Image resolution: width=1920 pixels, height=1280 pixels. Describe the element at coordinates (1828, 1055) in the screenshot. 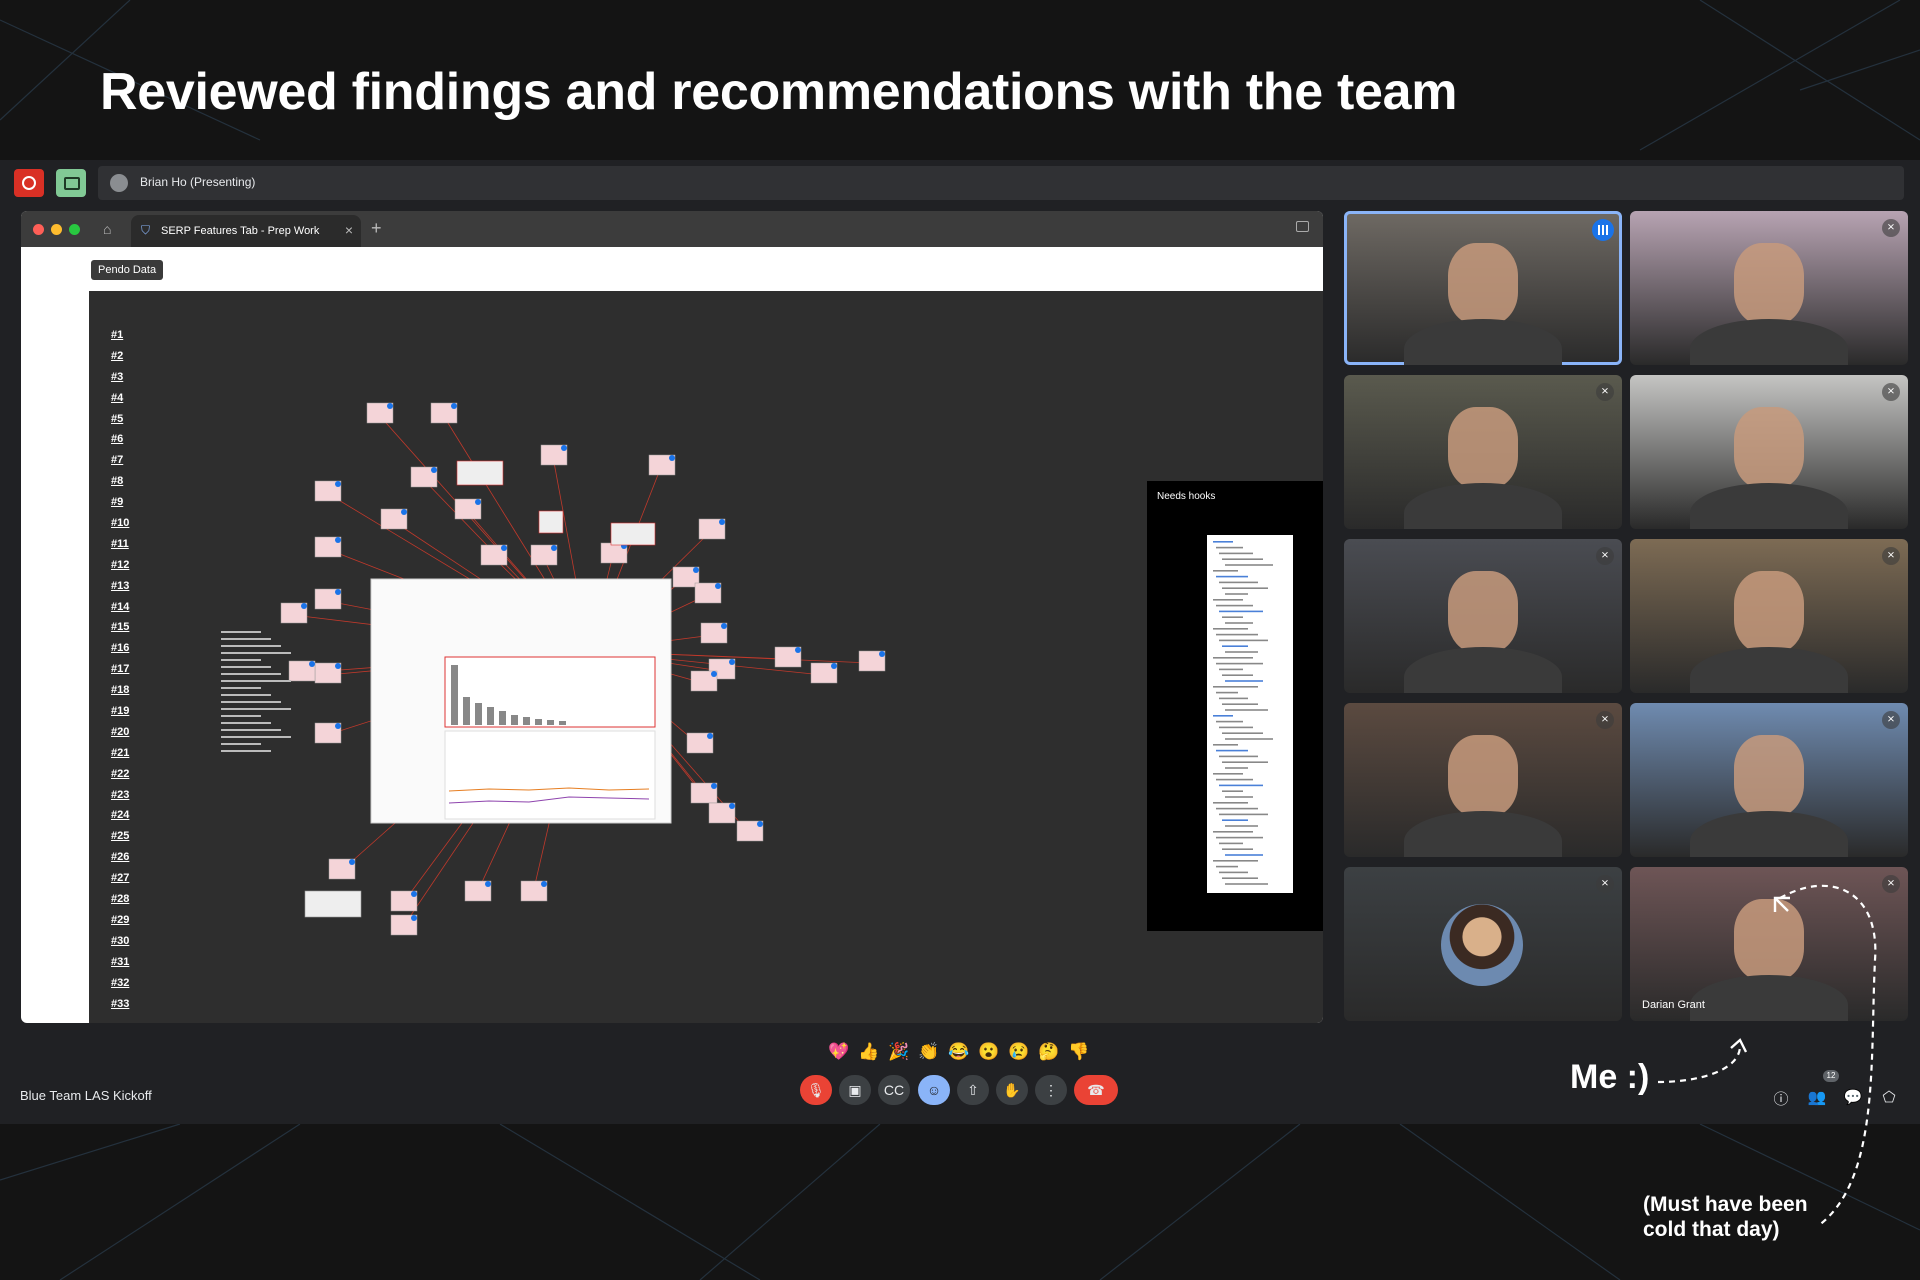

I see `cold-arrow` at that location.